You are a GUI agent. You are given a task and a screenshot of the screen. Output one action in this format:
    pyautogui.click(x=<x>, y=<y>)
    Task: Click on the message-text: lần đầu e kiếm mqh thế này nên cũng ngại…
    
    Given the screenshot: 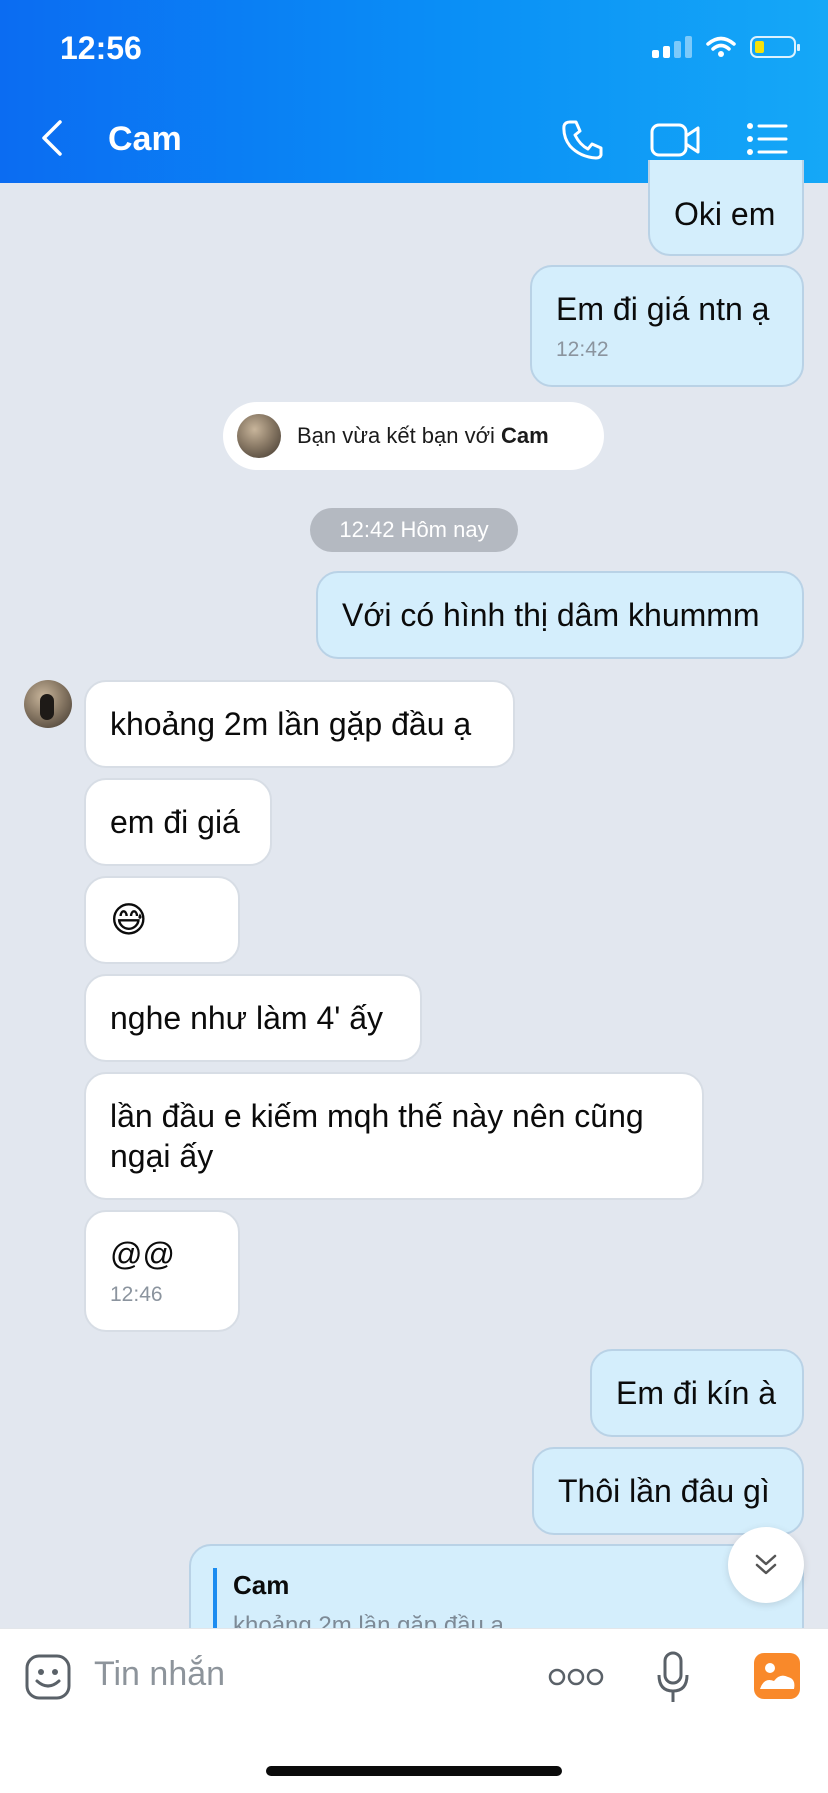 What is the action you would take?
    pyautogui.click(x=377, y=1136)
    